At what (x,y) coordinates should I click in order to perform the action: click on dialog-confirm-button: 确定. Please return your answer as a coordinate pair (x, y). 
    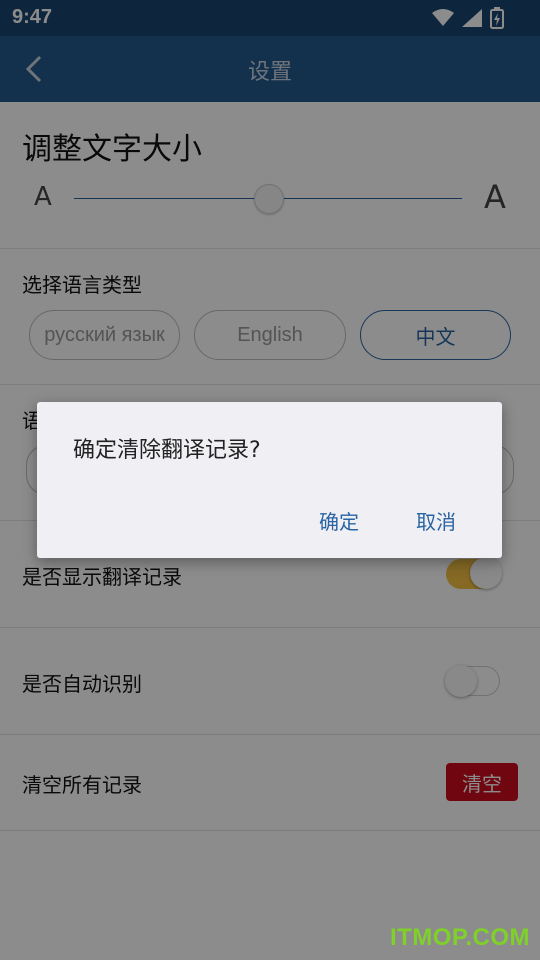
    Looking at the image, I should click on (339, 520).